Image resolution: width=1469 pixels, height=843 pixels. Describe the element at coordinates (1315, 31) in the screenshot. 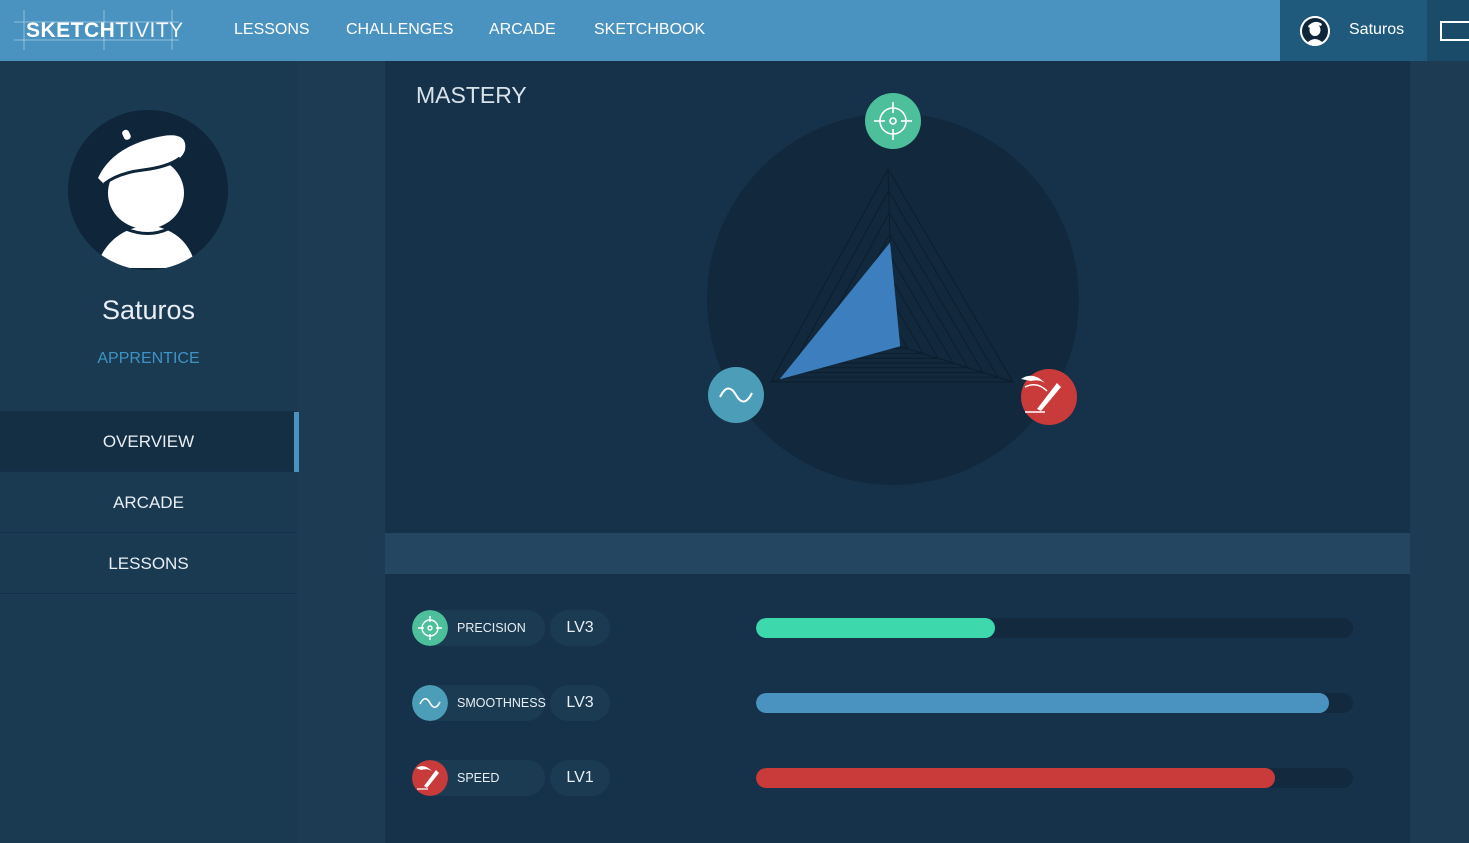

I see `user-avatar-icon` at that location.